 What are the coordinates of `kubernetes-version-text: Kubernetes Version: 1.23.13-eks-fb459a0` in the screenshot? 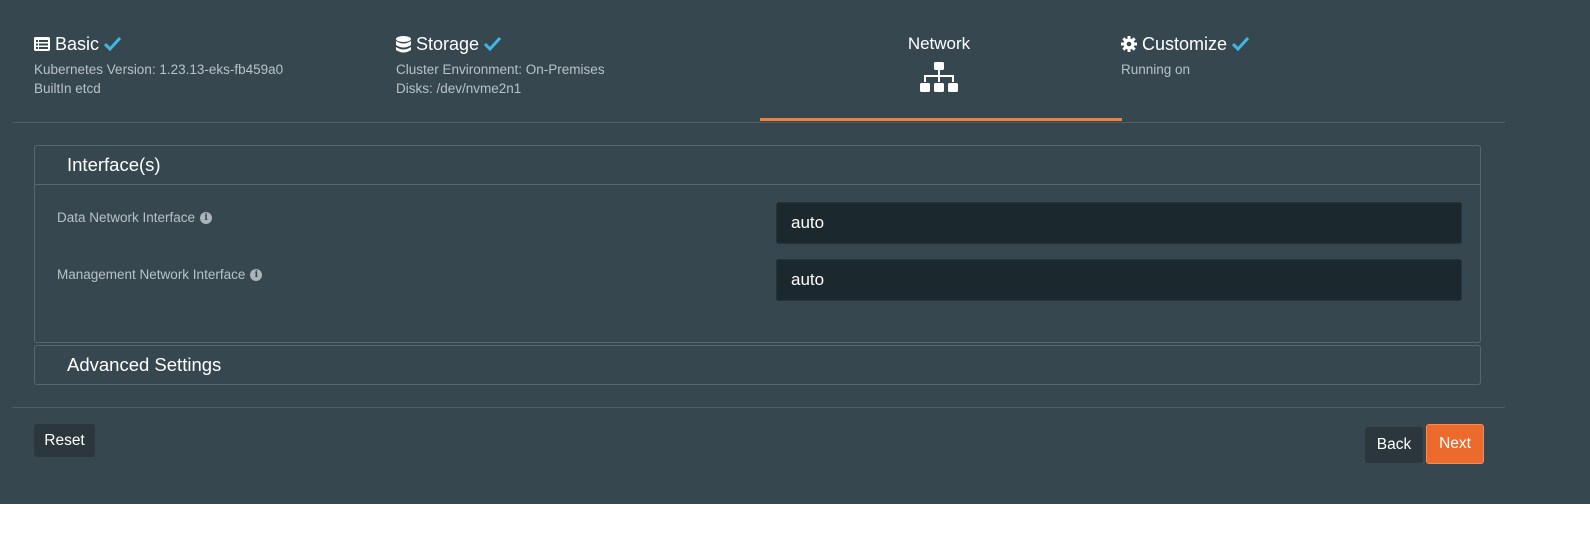 It's located at (159, 69).